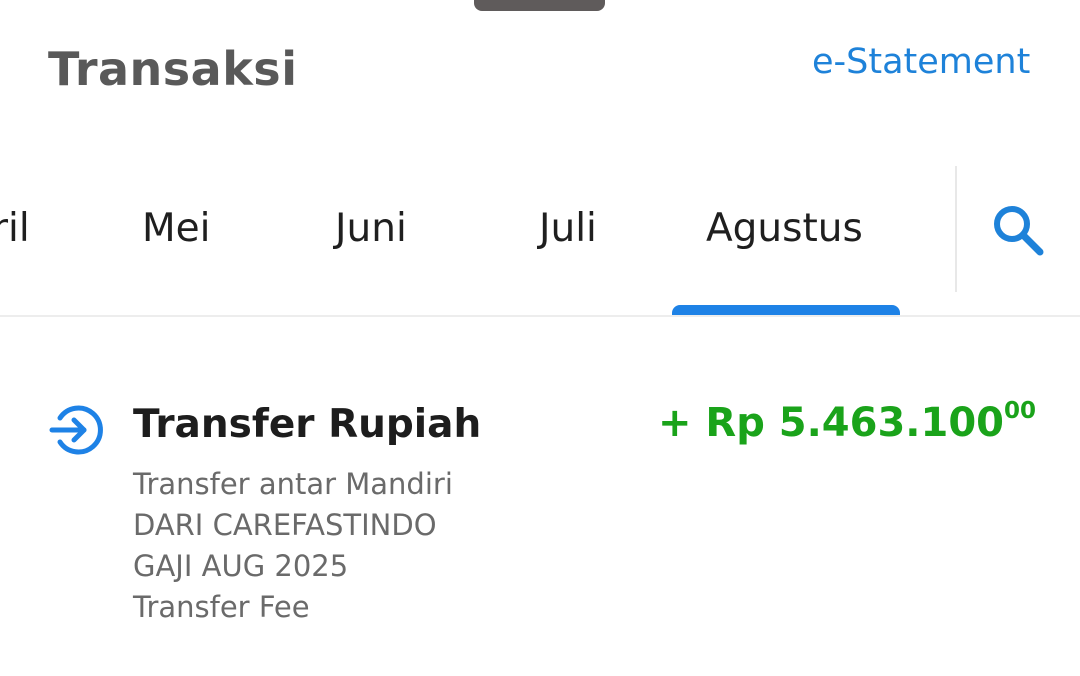 This screenshot has width=1080, height=676. What do you see at coordinates (285, 525) in the screenshot?
I see `description-line: DARI CAREFASTINDO` at bounding box center [285, 525].